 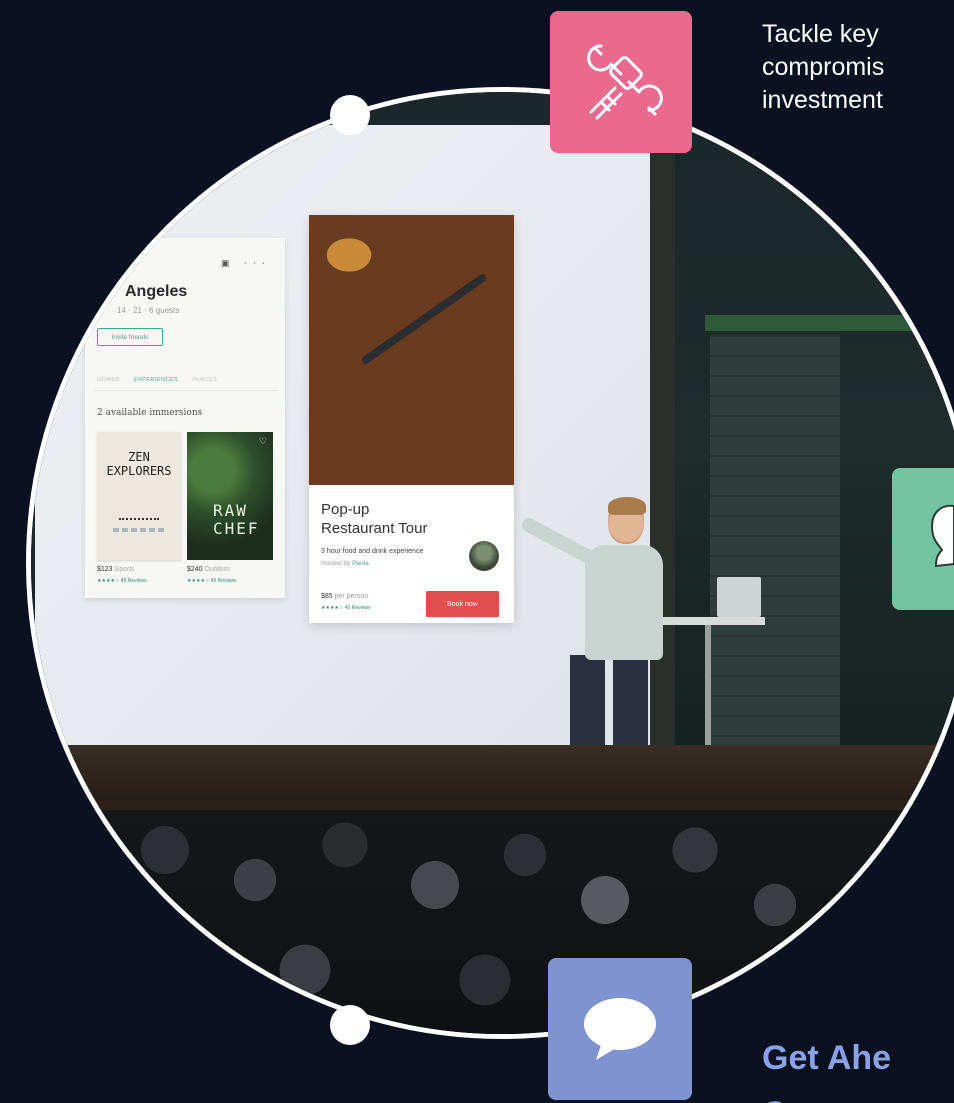 What do you see at coordinates (205, 380) in the screenshot?
I see `tab-places: PLACES` at bounding box center [205, 380].